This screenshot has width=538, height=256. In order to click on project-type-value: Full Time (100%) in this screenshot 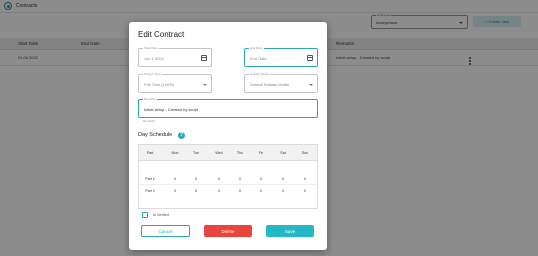, I will do `click(159, 84)`.